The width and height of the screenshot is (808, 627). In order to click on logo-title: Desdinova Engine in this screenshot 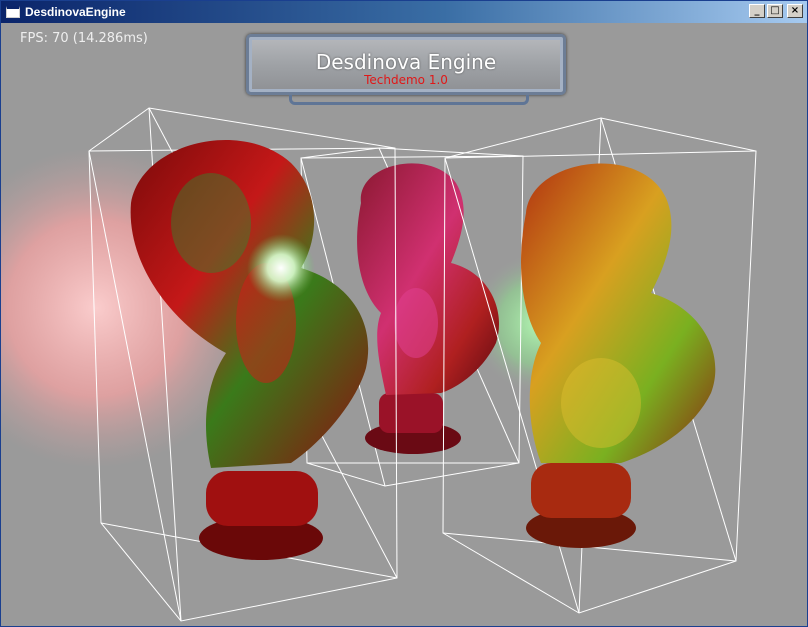, I will do `click(406, 62)`.